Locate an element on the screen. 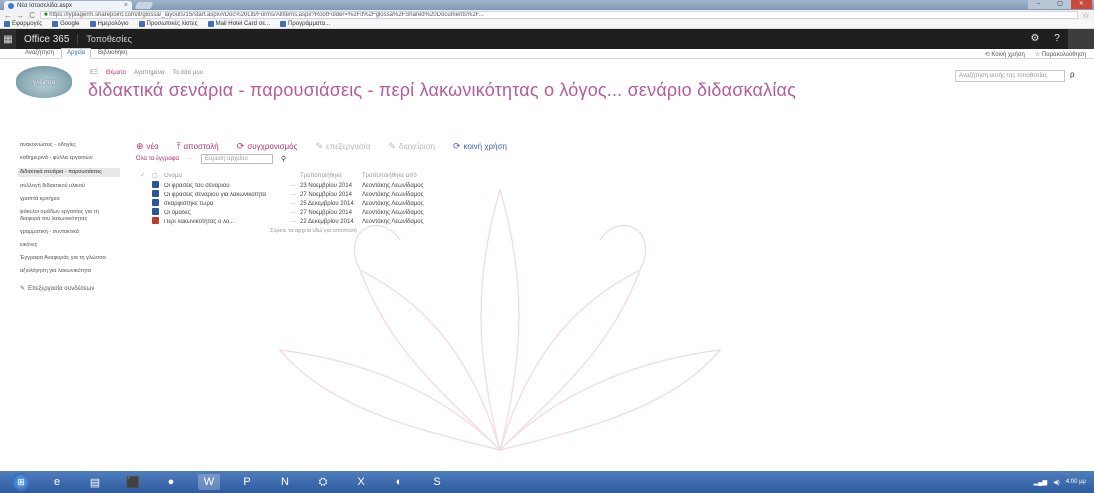 This screenshot has width=1094, height=493. taskbar-app-icon: ⛭ is located at coordinates (323, 482).